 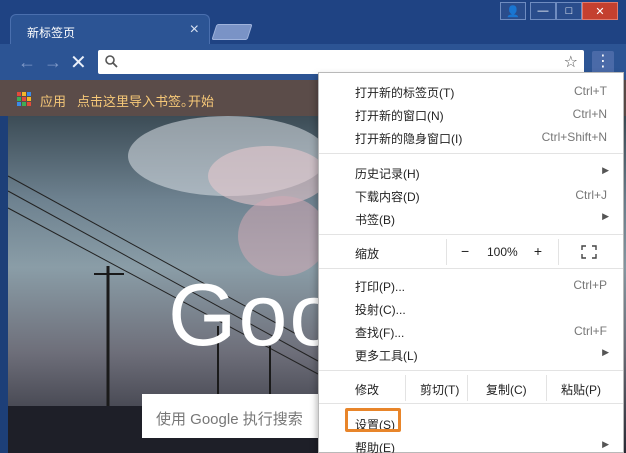 I want to click on apps-grid-icon, so click(x=24, y=99).